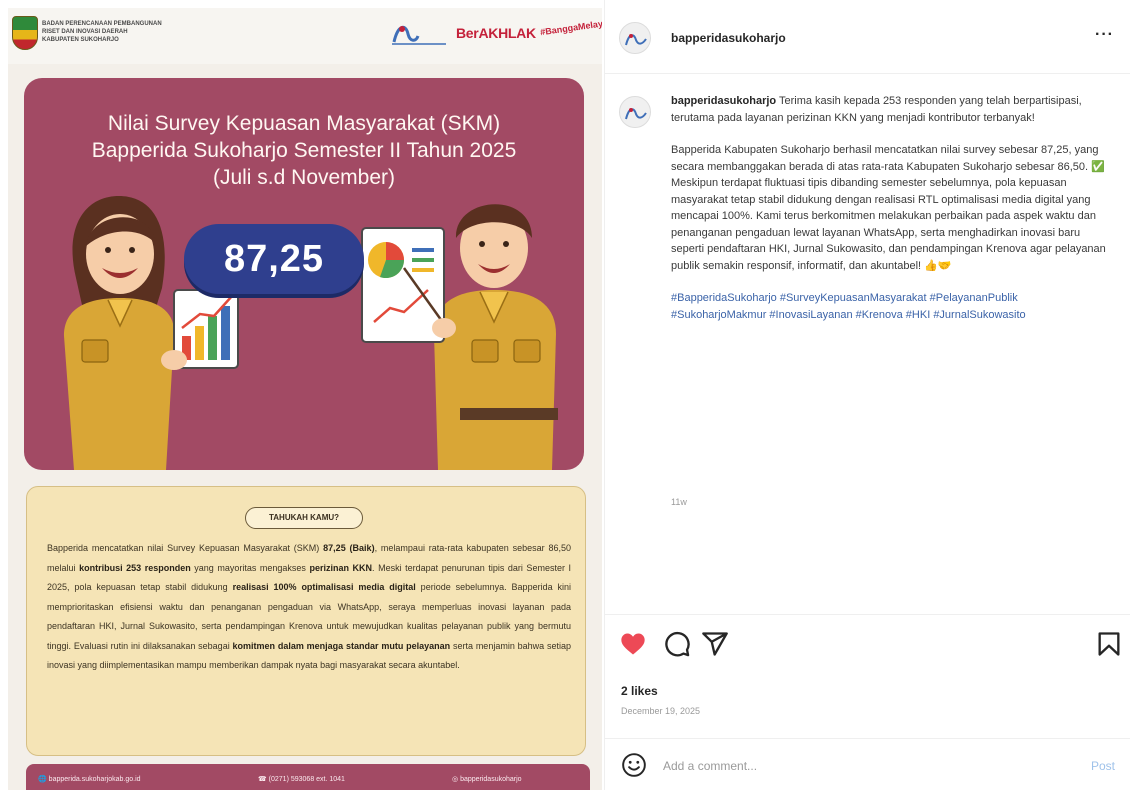 The width and height of the screenshot is (1130, 790). Describe the element at coordinates (661, 711) in the screenshot. I see `post-date: December 19, 2025` at that location.